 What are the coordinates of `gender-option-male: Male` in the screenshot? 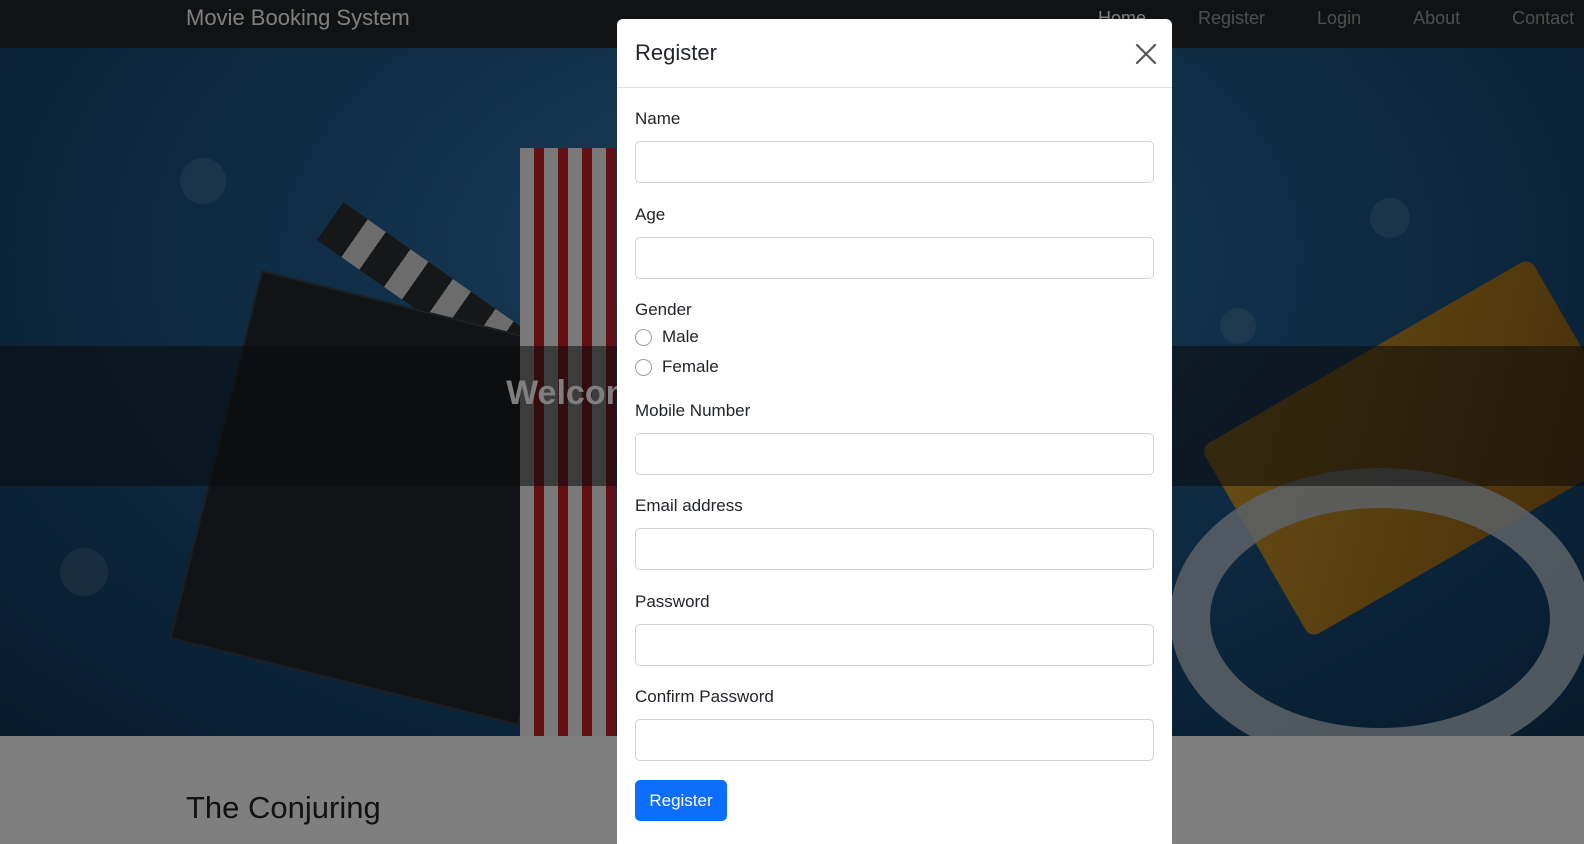 It's located at (667, 337).